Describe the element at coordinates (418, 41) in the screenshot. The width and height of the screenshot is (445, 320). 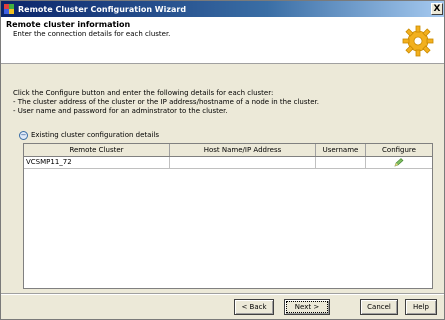
I see `gear-icon` at that location.